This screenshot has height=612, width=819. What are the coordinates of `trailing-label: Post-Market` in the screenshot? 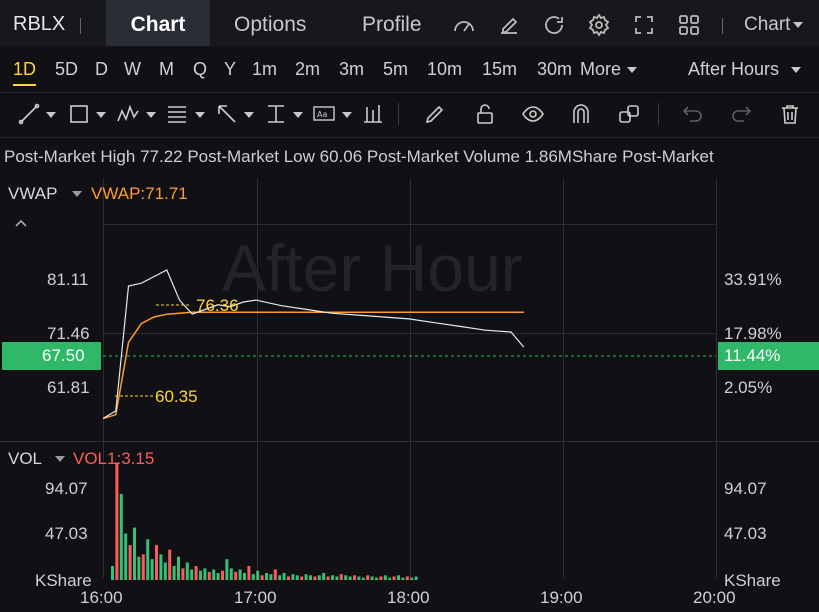 It's located at (668, 156).